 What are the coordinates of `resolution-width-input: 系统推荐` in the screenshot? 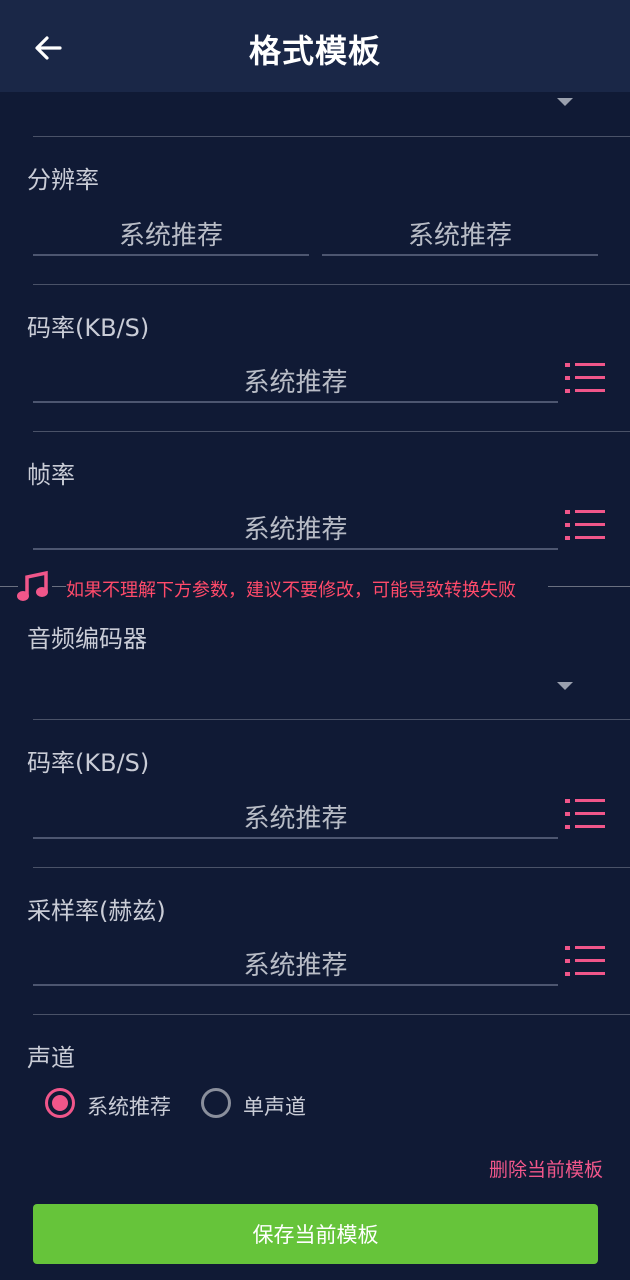 It's located at (171, 233).